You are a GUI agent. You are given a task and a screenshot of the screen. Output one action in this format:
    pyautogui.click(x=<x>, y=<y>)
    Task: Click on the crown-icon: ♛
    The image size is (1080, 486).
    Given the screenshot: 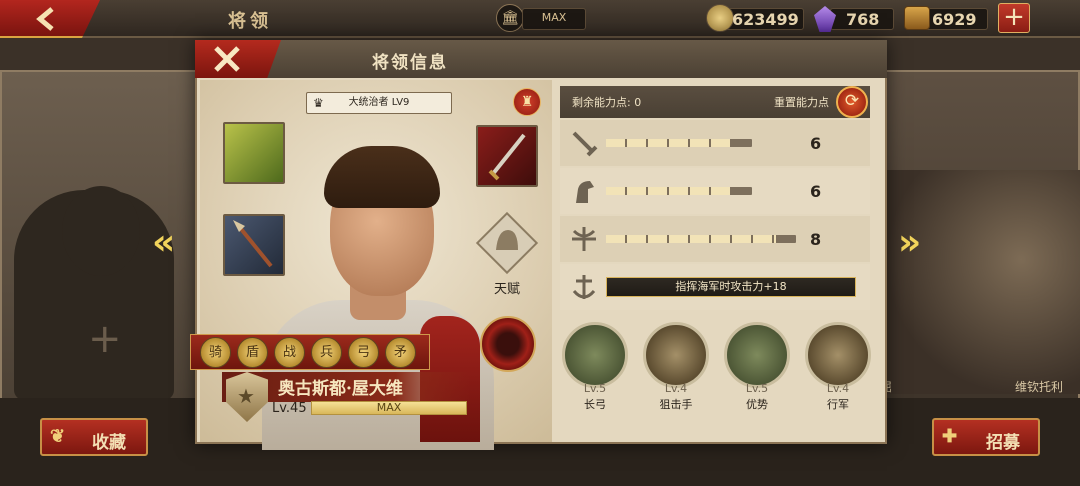 What is the action you would take?
    pyautogui.click(x=318, y=103)
    